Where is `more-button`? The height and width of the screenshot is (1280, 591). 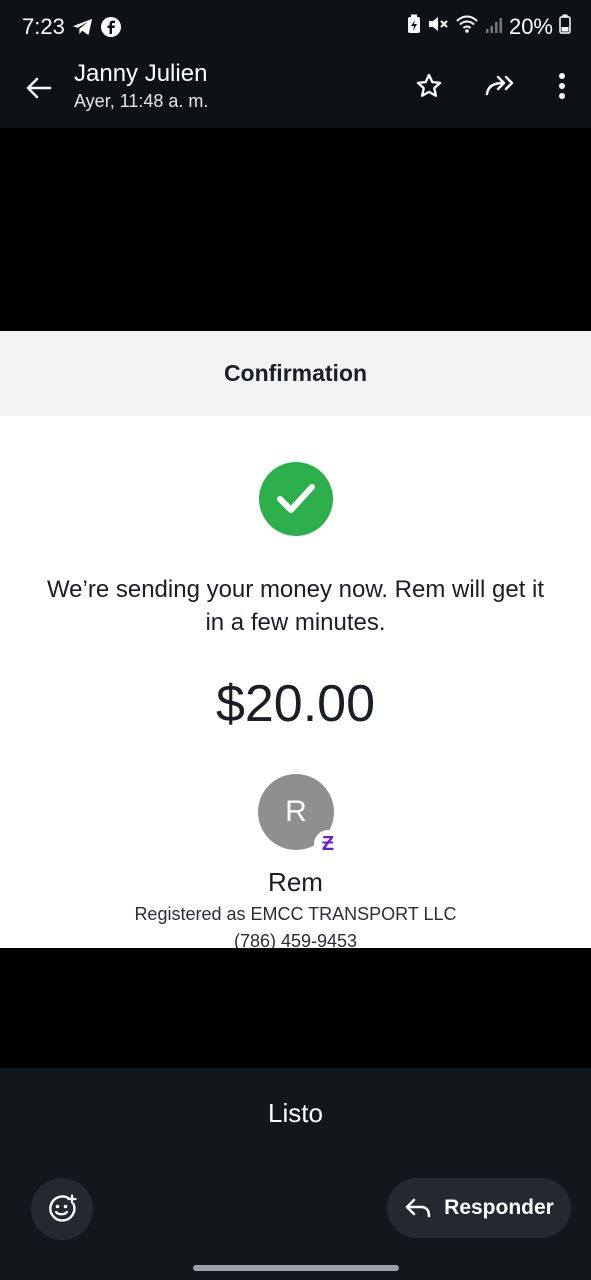
more-button is located at coordinates (562, 86).